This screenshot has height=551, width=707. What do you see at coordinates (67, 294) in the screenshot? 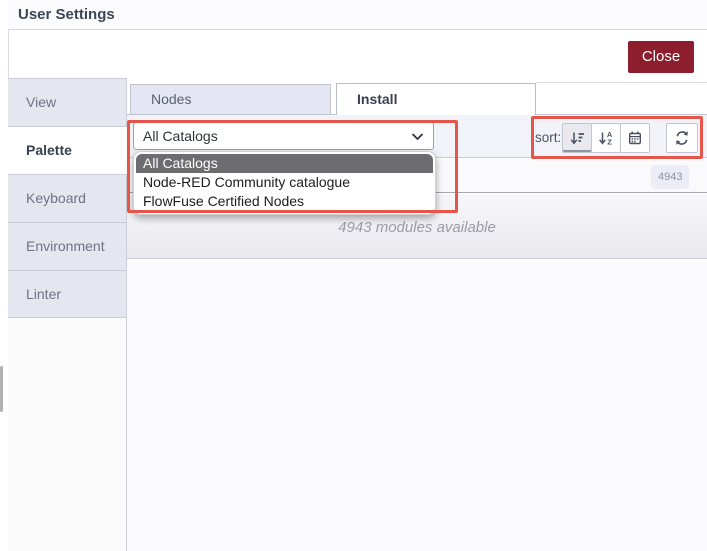
I see `sidebar-item-linter: Linter` at bounding box center [67, 294].